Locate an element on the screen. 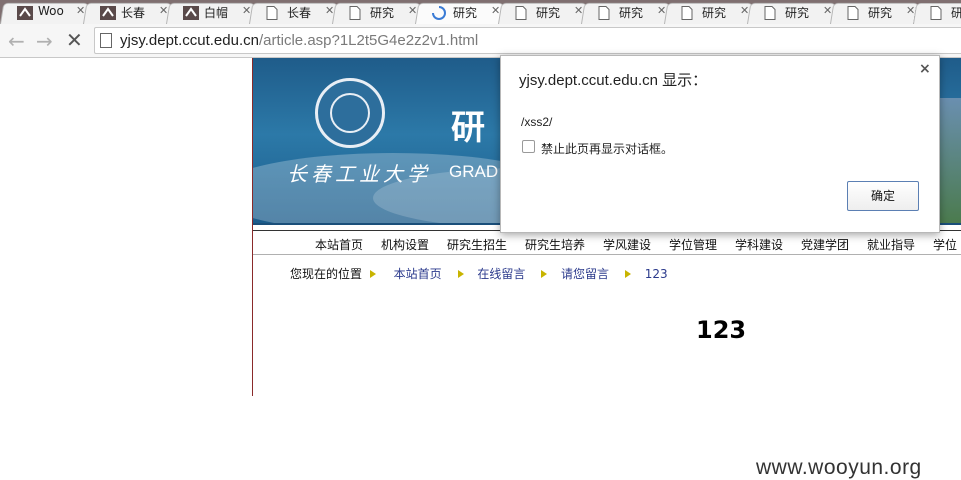 This screenshot has width=961, height=480. university-seal-icon is located at coordinates (350, 113).